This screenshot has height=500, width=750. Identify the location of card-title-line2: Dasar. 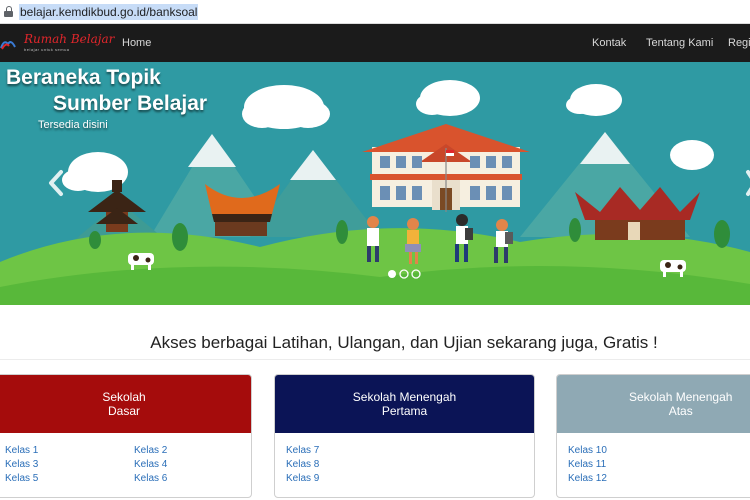
(123, 411).